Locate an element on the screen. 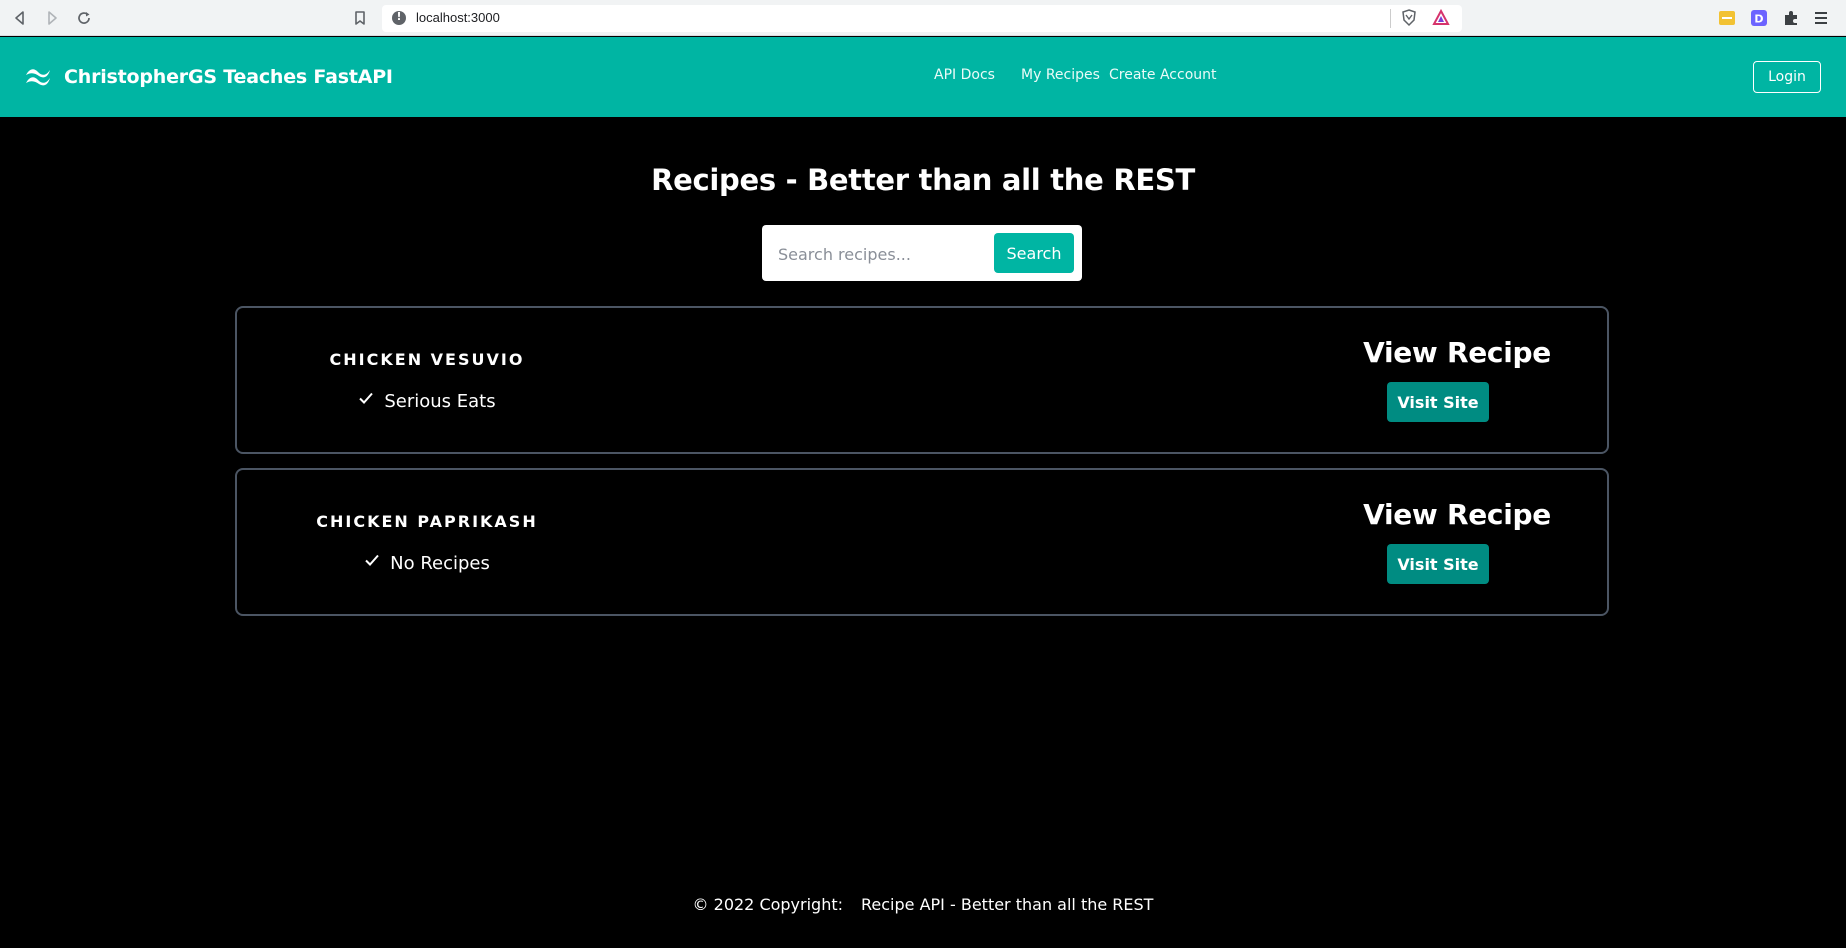 Image resolution: width=1846 pixels, height=948 pixels. nav-my-recipes: My Recipes is located at coordinates (1060, 75).